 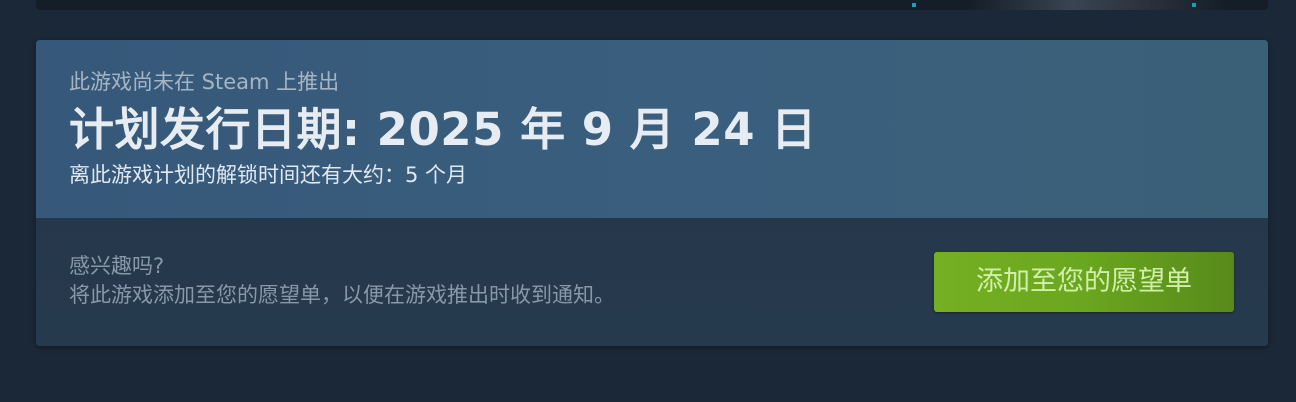 What do you see at coordinates (443, 129) in the screenshot?
I see `planned-release-date: 计划发行日期: 2025 年 9 月 24 日` at bounding box center [443, 129].